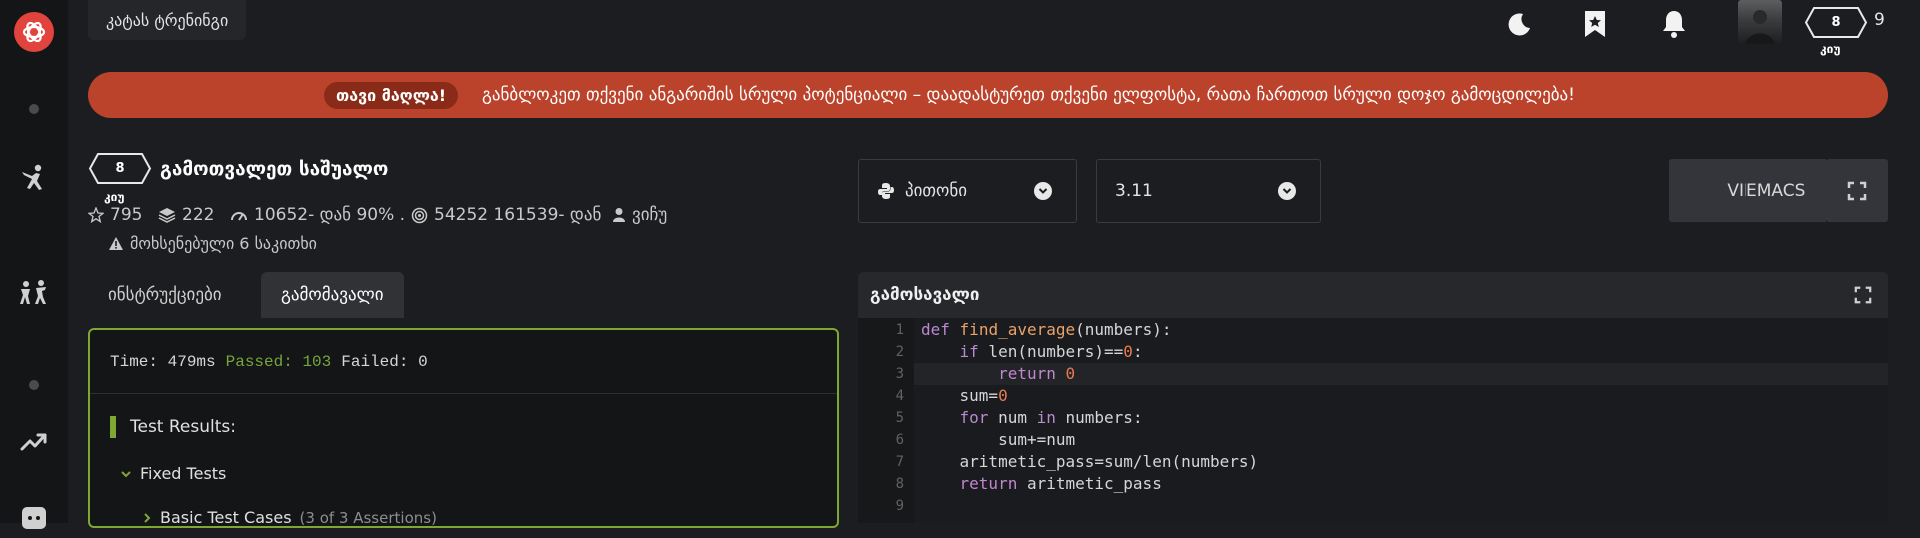  Describe the element at coordinates (165, 295) in the screenshot. I see `tab-instructions: ინსტრუქციები` at that location.